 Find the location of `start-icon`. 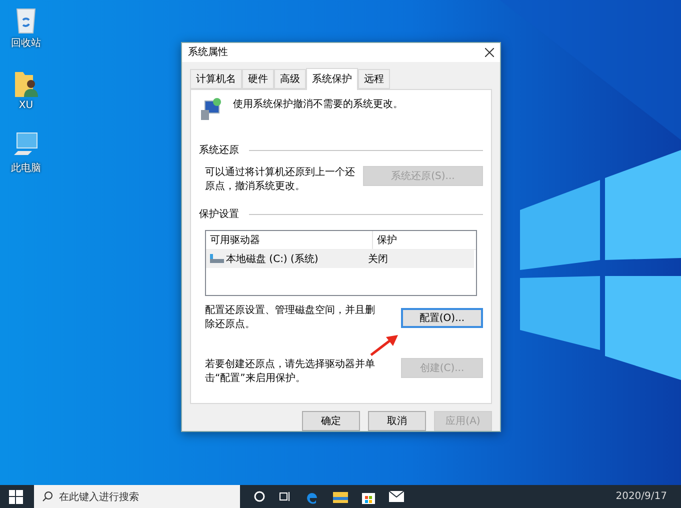

start-icon is located at coordinates (16, 497).